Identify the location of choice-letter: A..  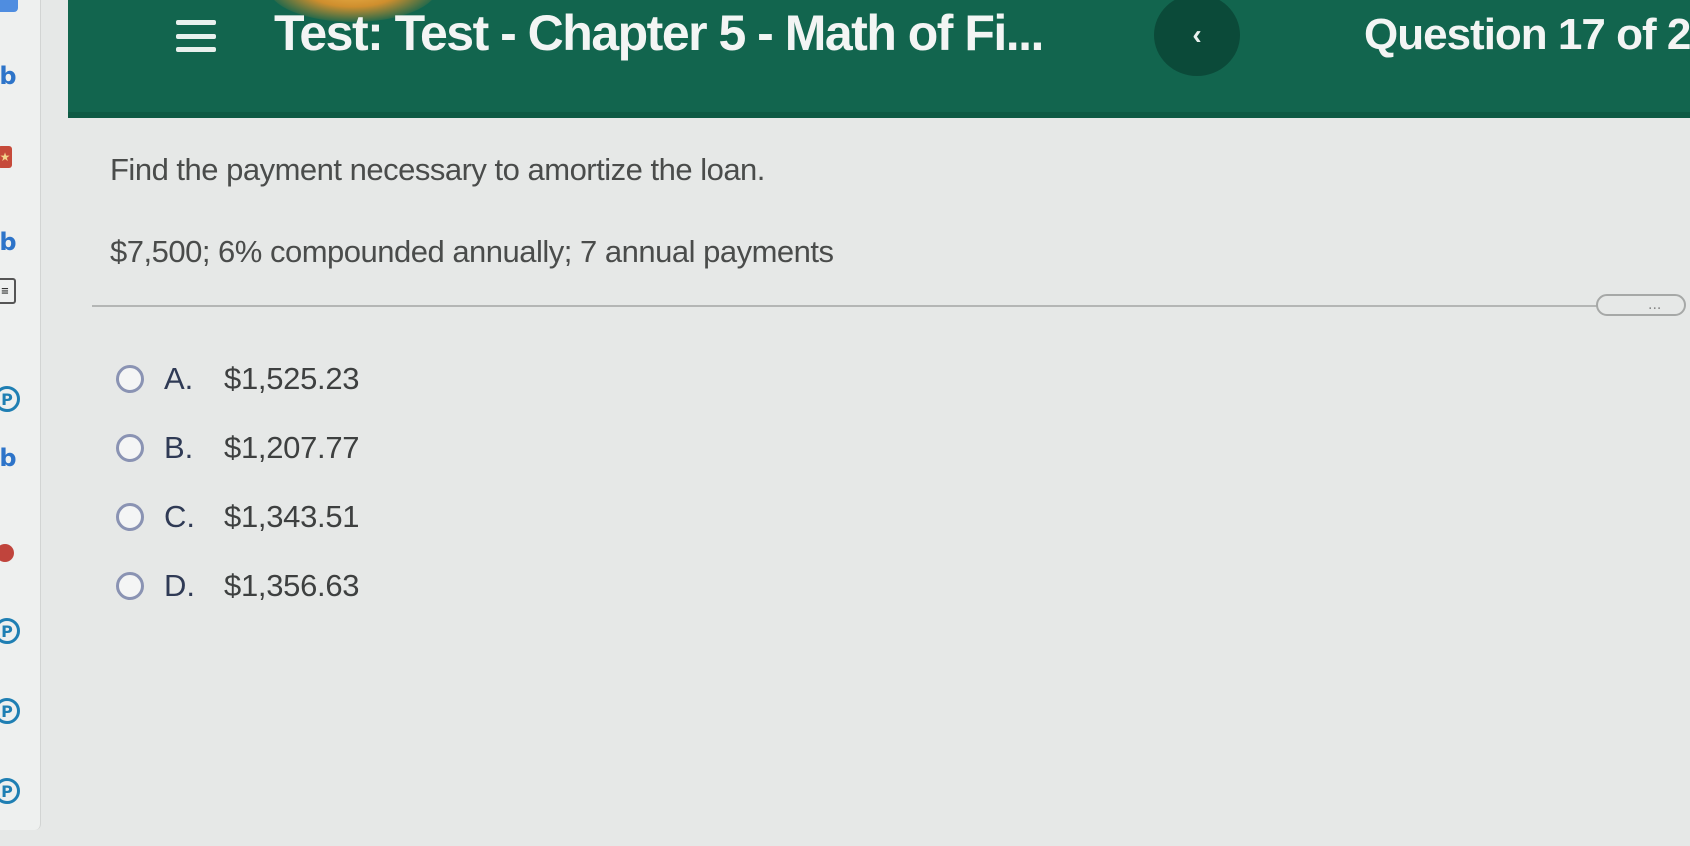
(179, 378).